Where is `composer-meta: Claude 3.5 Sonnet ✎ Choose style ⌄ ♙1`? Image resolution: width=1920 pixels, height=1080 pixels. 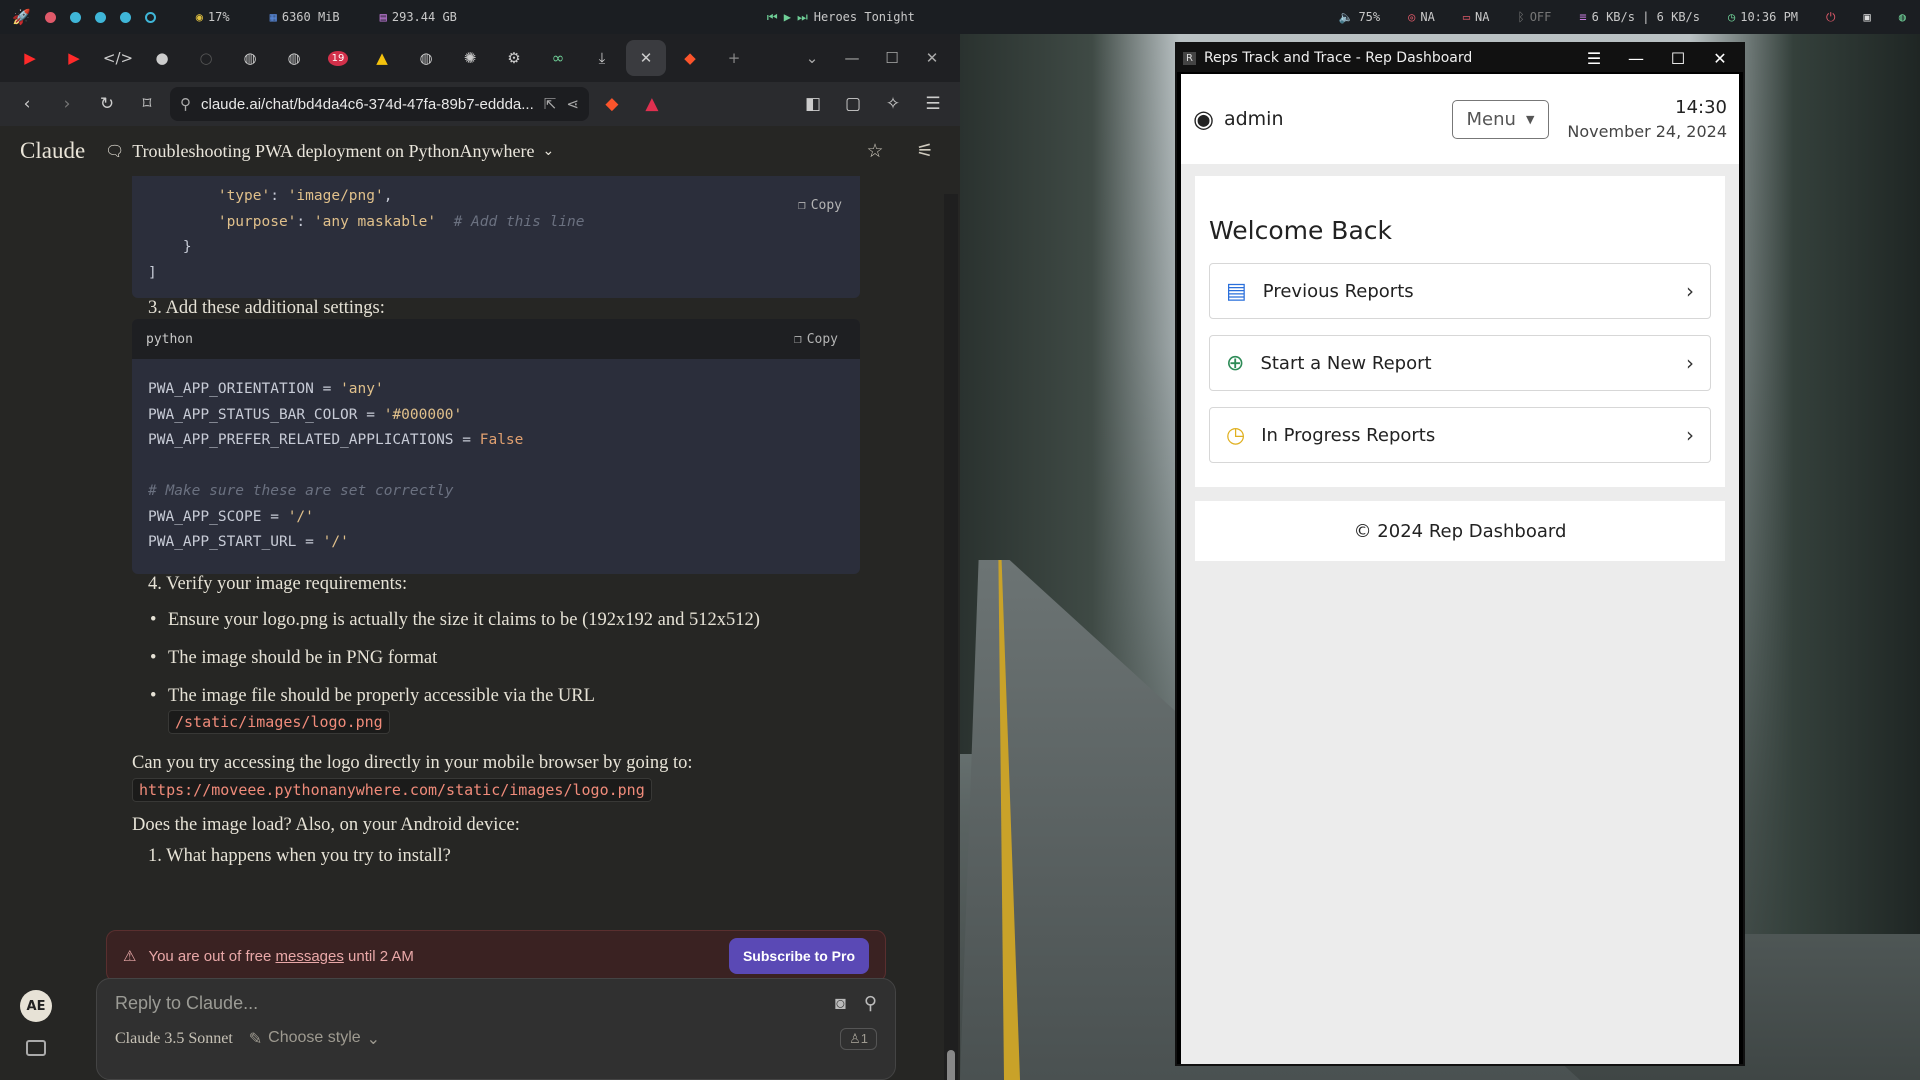
composer-meta: Claude 3.5 Sonnet ✎ Choose style ⌄ ♙1 is located at coordinates (496, 1039).